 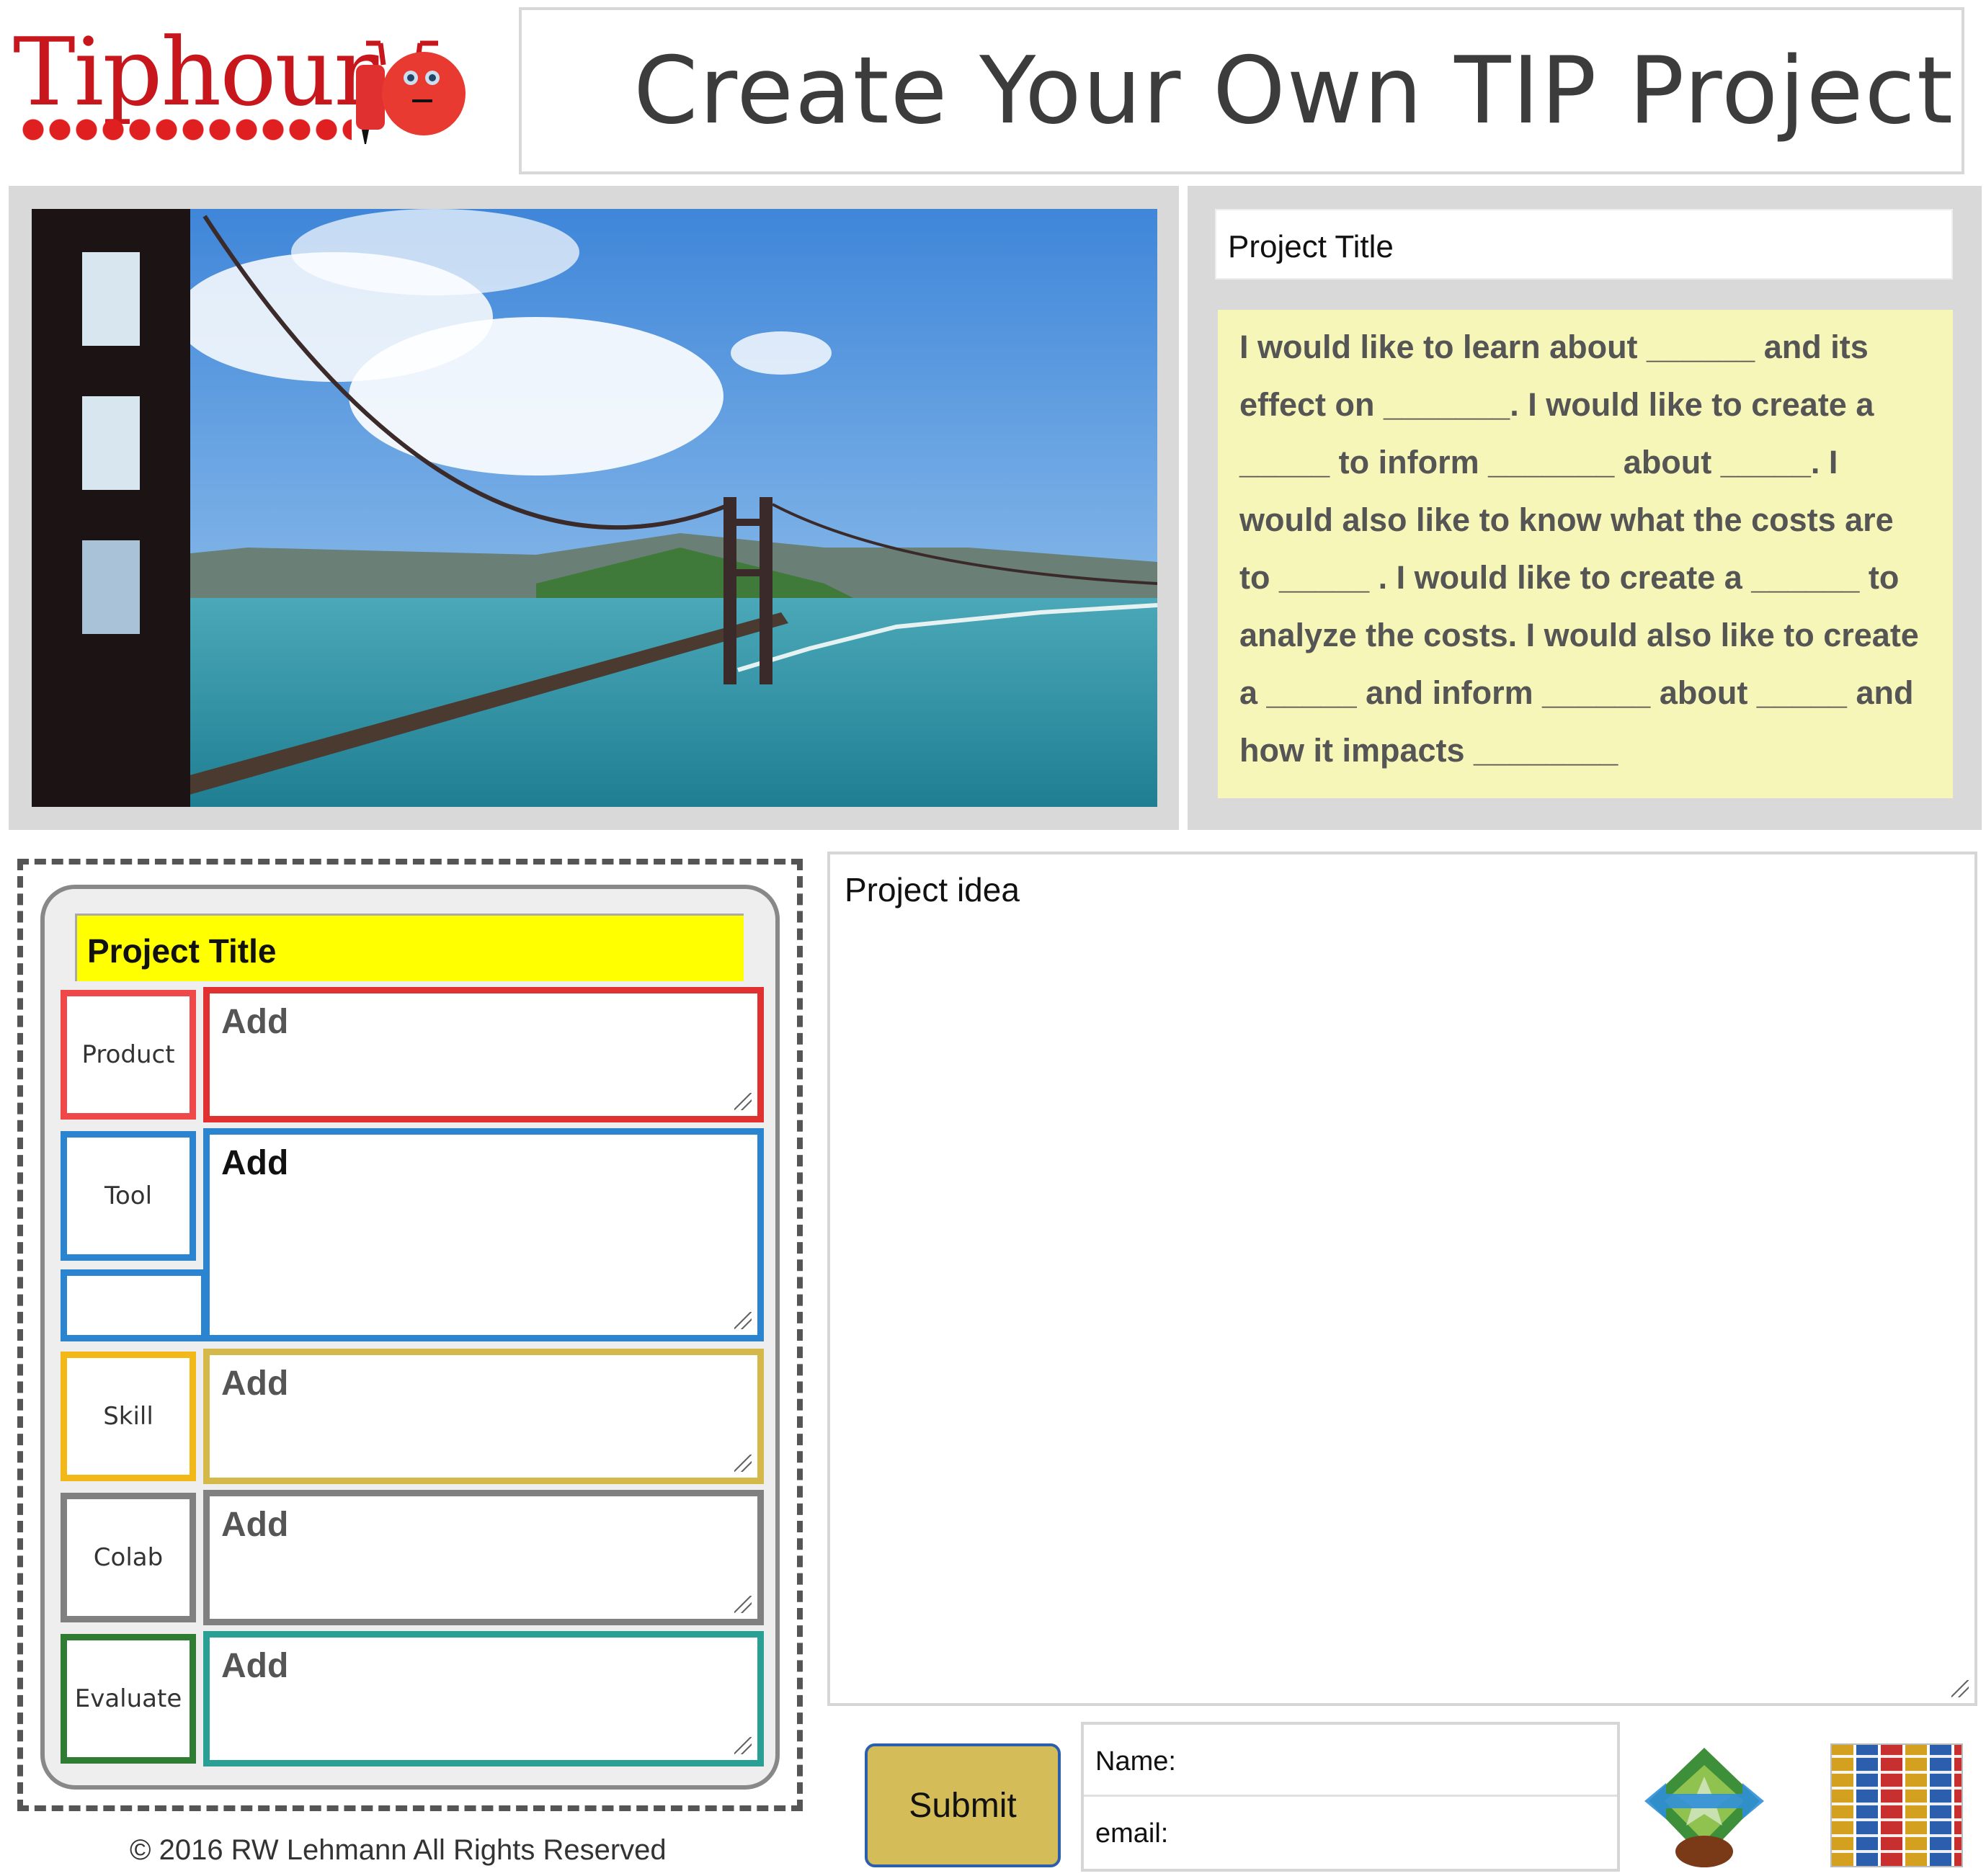 I want to click on project-idea-placeholder: Project idea, so click(x=932, y=889).